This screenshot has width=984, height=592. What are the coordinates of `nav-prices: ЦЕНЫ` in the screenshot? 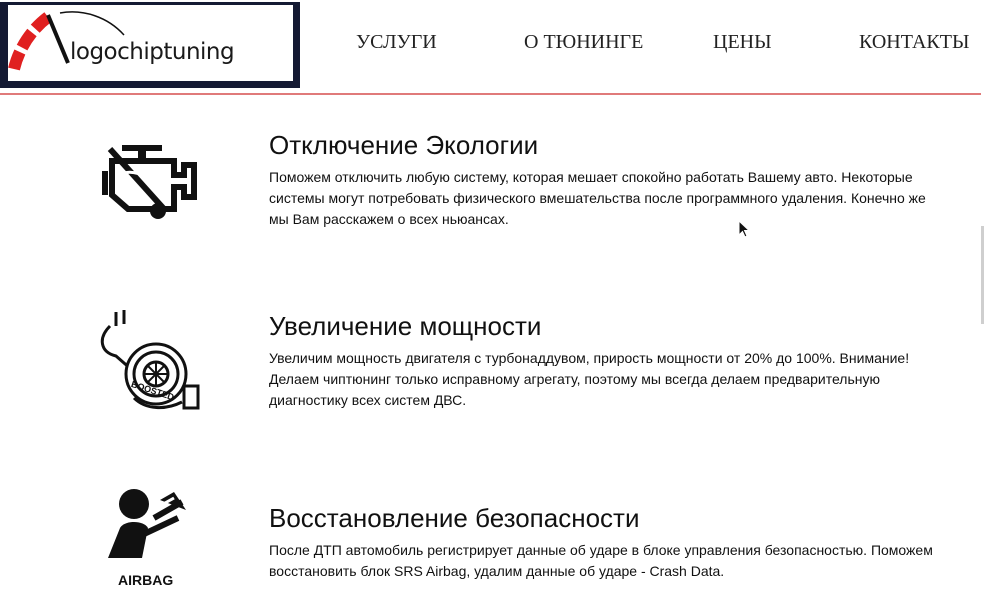 It's located at (742, 42).